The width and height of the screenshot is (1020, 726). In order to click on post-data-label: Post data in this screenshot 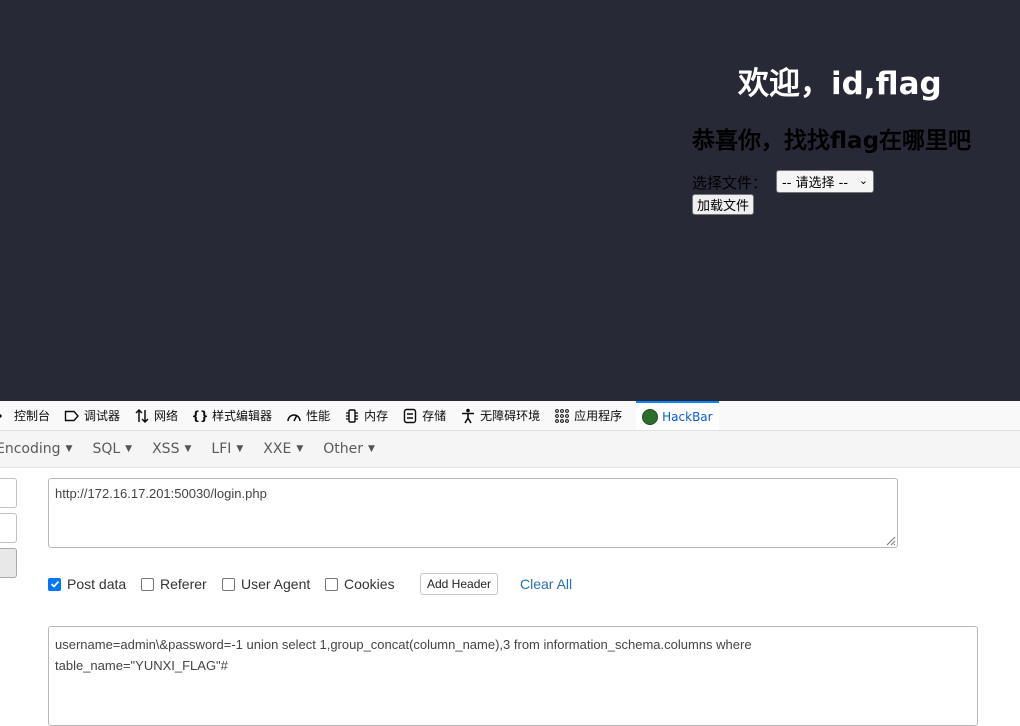, I will do `click(97, 584)`.